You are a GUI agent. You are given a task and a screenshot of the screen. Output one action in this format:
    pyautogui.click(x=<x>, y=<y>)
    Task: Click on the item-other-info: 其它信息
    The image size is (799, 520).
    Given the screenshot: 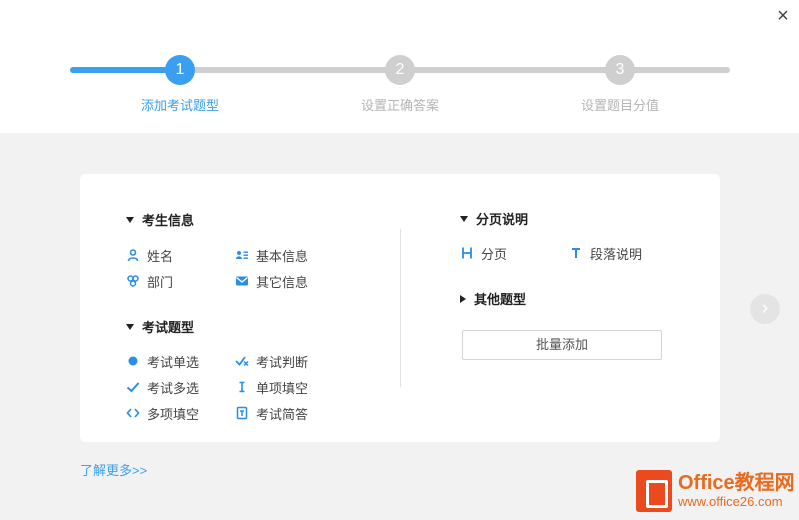 What is the action you would take?
    pyautogui.click(x=271, y=281)
    